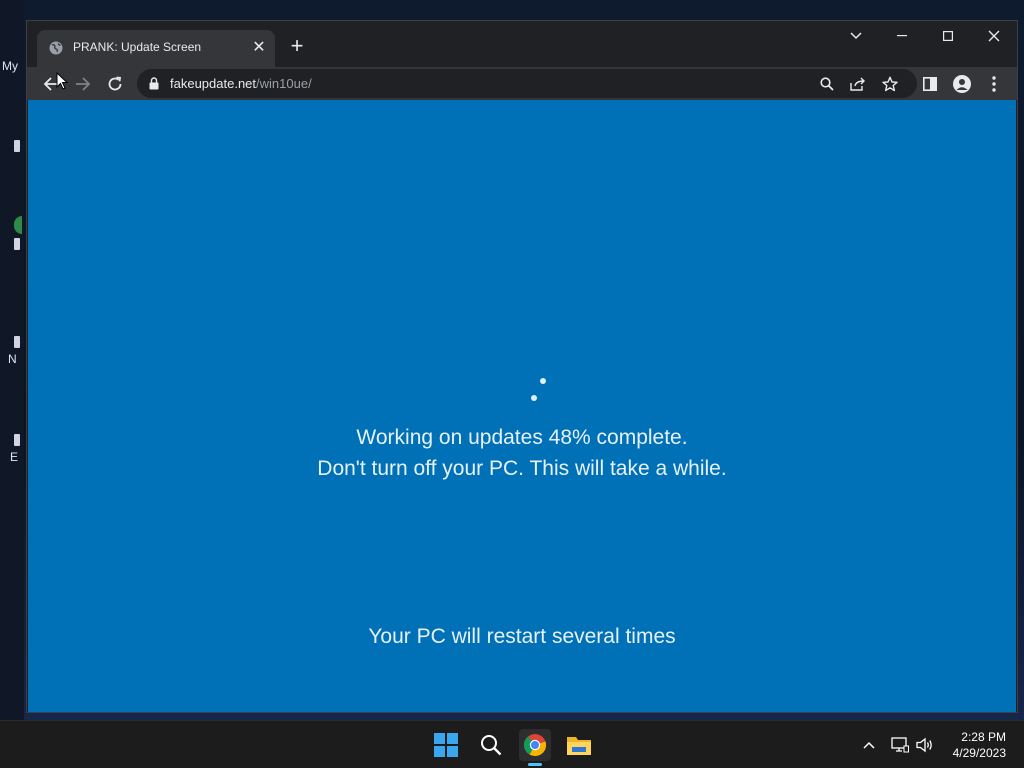  I want to click on url-path: /win10ue/, so click(284, 83).